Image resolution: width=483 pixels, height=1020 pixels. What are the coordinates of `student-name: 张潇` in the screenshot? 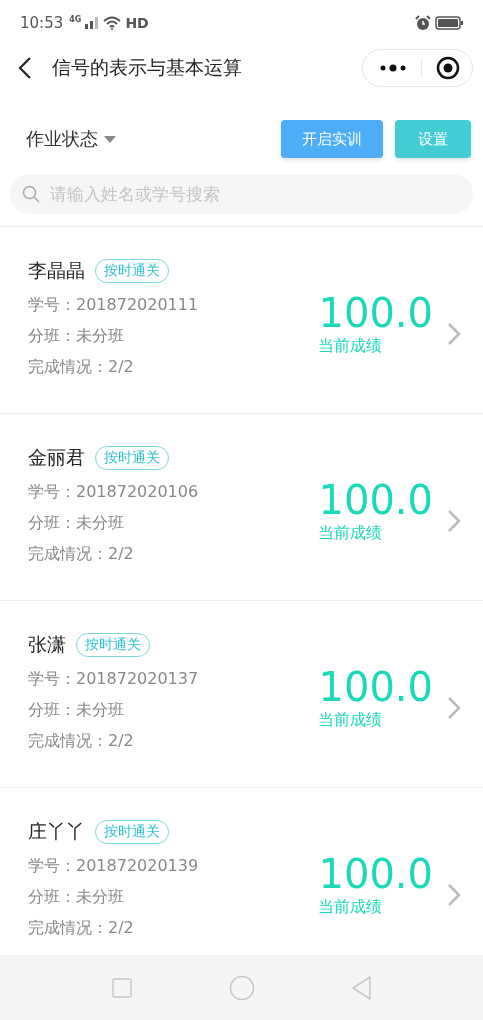 It's located at (47, 644).